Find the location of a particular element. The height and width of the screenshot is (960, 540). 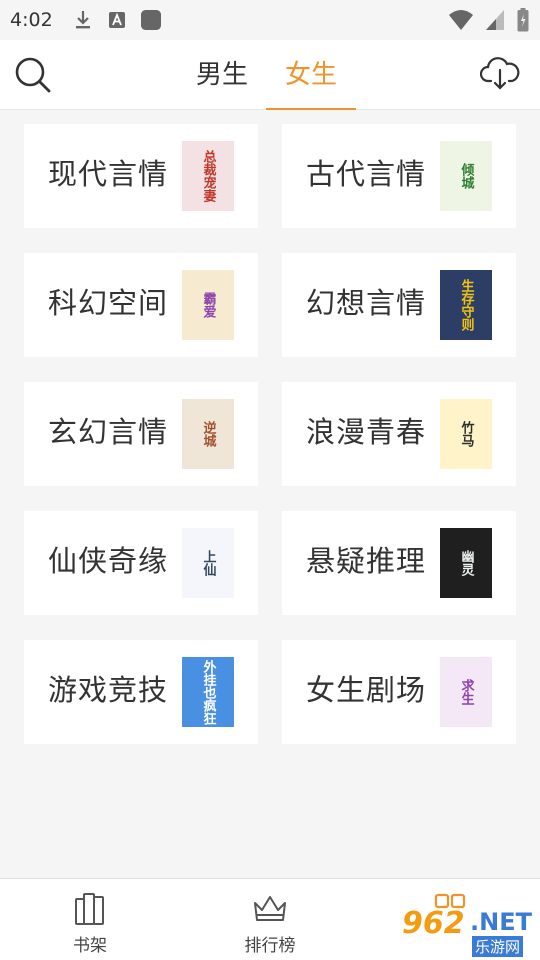

category-card: 仙侠奇缘 上仙 is located at coordinates (141, 563).